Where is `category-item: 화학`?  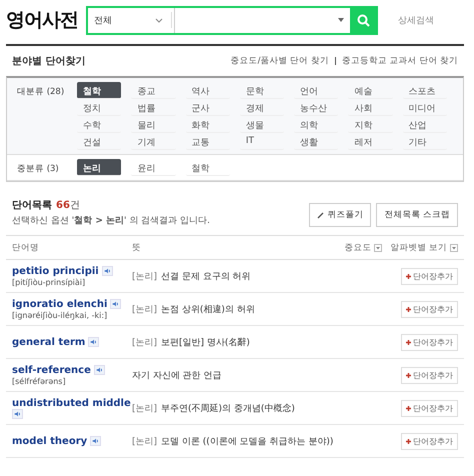
category-item: 화학 is located at coordinates (208, 124).